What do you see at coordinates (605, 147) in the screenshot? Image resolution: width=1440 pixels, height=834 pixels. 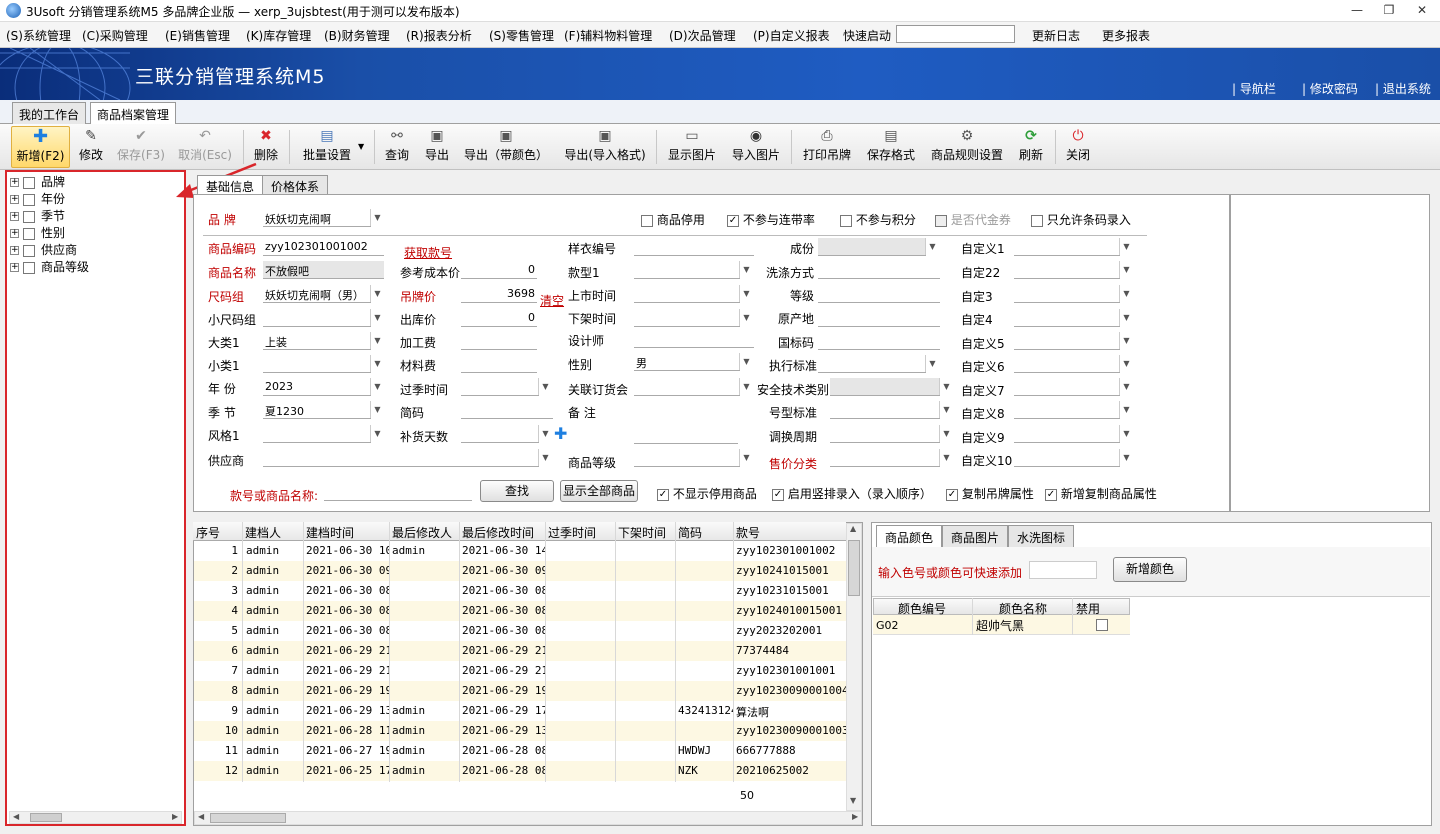 I see `export-import-format-button: ▣ 导出(导入格式)` at bounding box center [605, 147].